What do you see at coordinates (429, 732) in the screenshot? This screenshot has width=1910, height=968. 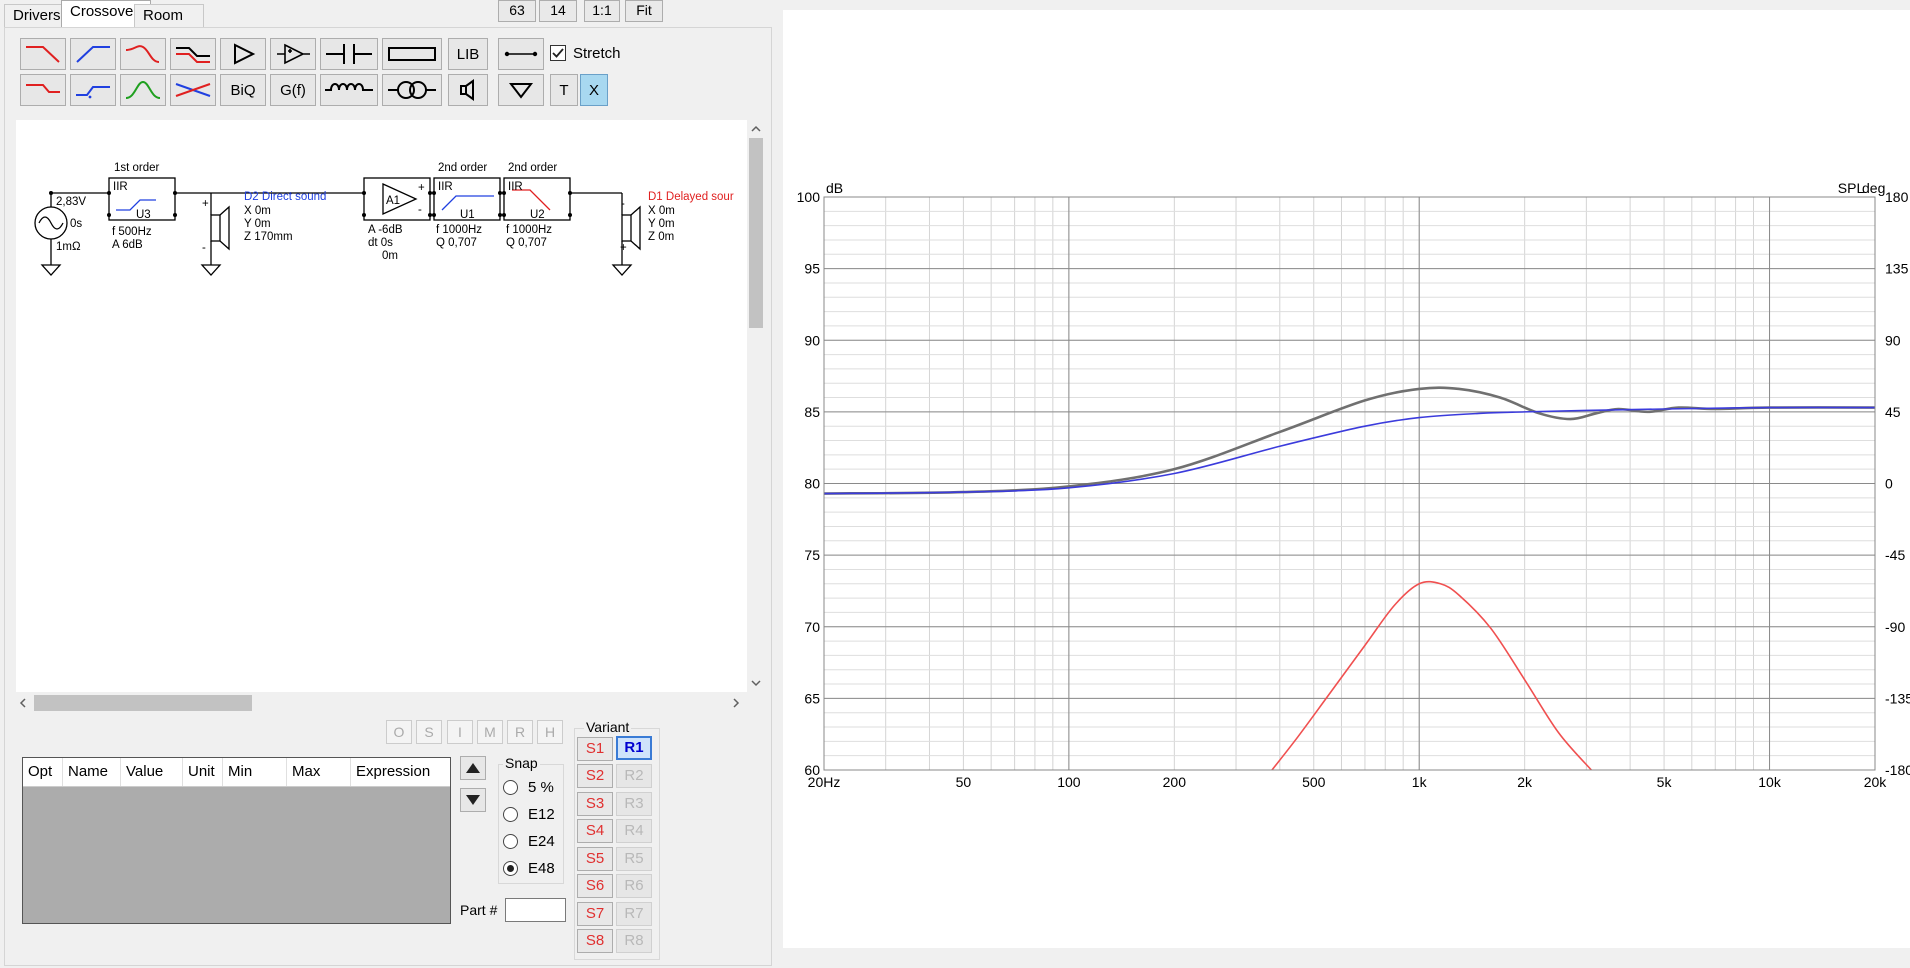 I see `optimize-s-button: S` at bounding box center [429, 732].